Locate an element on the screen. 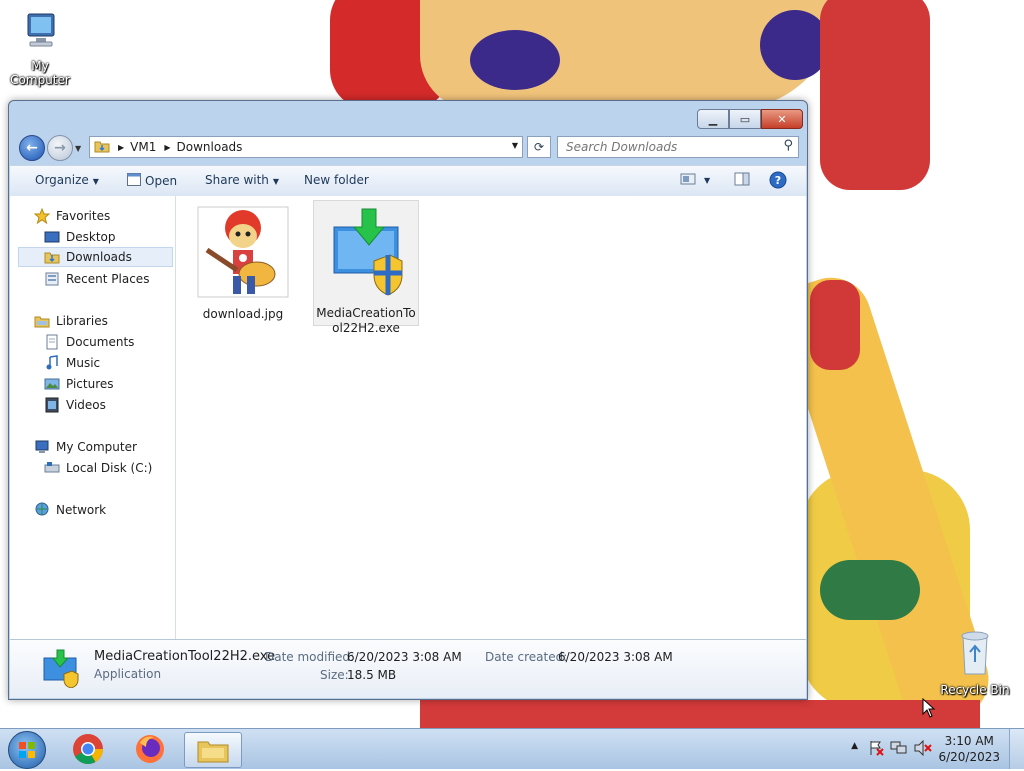  nav-favorites: Favorites is located at coordinates (72, 216).